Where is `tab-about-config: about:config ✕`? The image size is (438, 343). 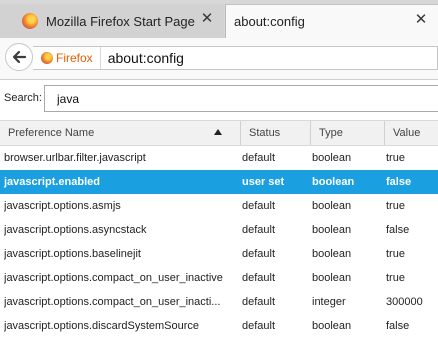 tab-about-config: about:config ✕ is located at coordinates (331, 21).